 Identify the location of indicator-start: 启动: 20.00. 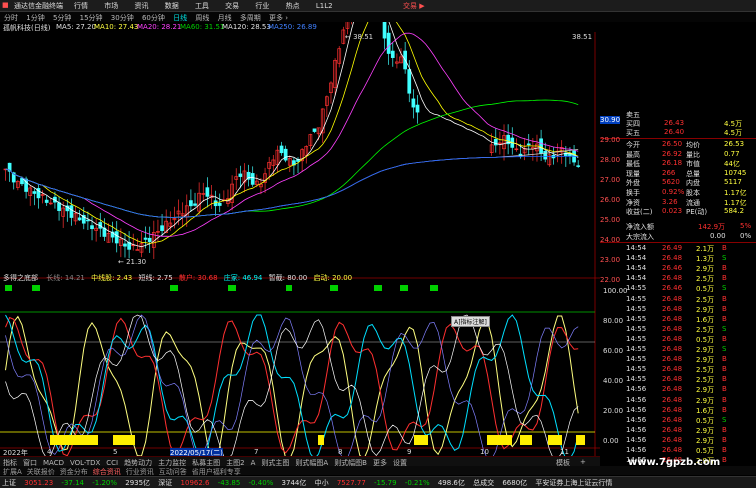
(333, 278).